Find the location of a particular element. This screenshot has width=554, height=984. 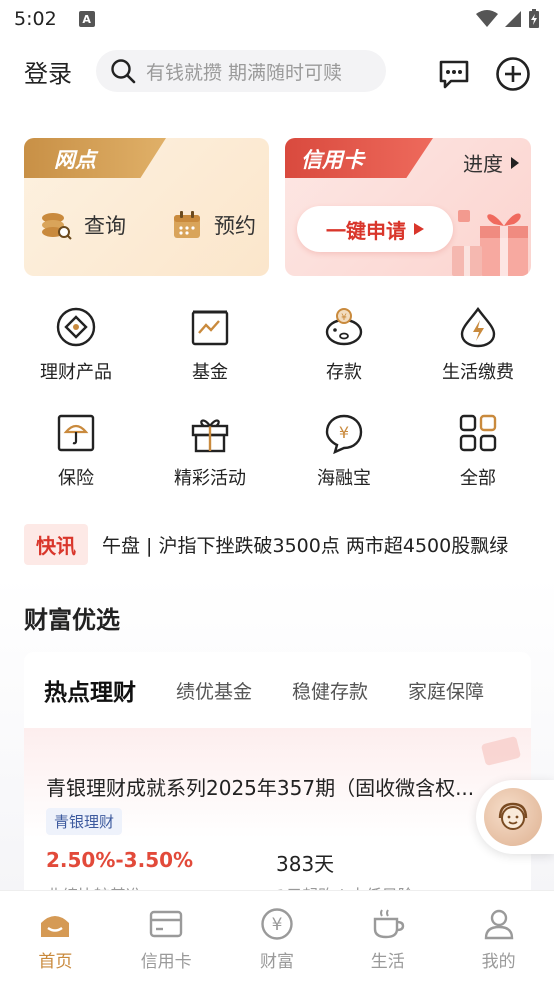

piggy-bank-icon: ¥ is located at coordinates (344, 327).